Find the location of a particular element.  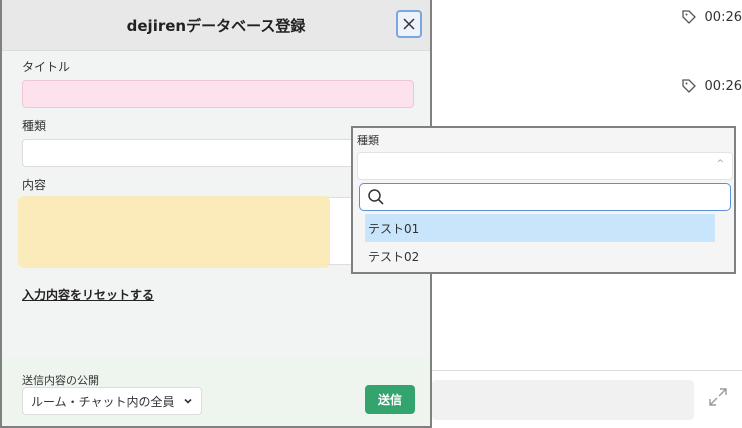

popup-select: ^ is located at coordinates (545, 166).